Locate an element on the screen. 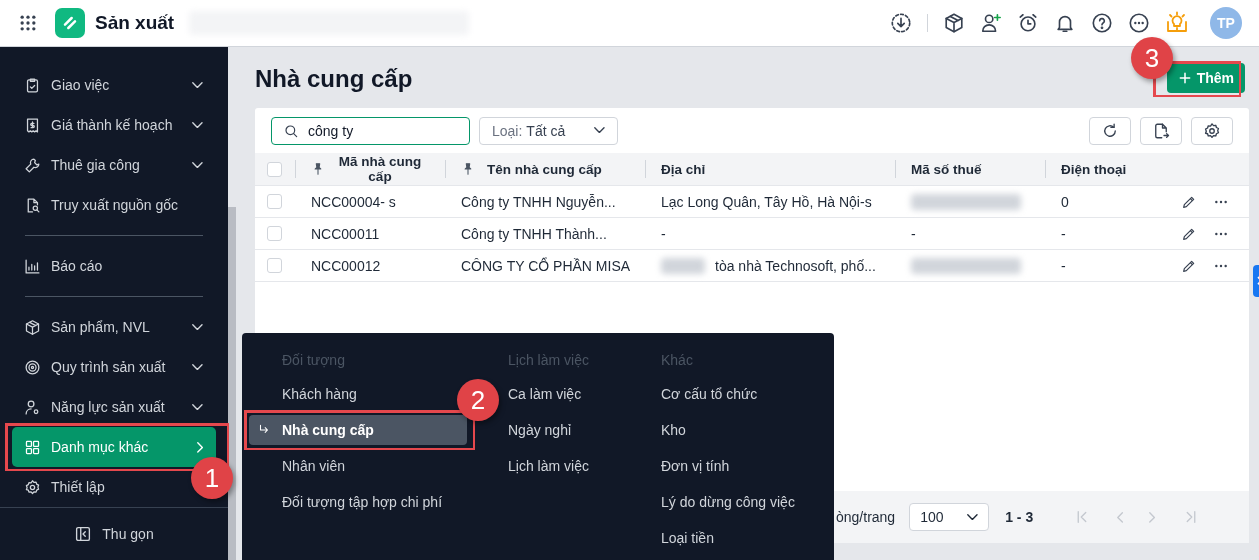 The image size is (1259, 560). page-size-dropdown: 100 is located at coordinates (949, 517).